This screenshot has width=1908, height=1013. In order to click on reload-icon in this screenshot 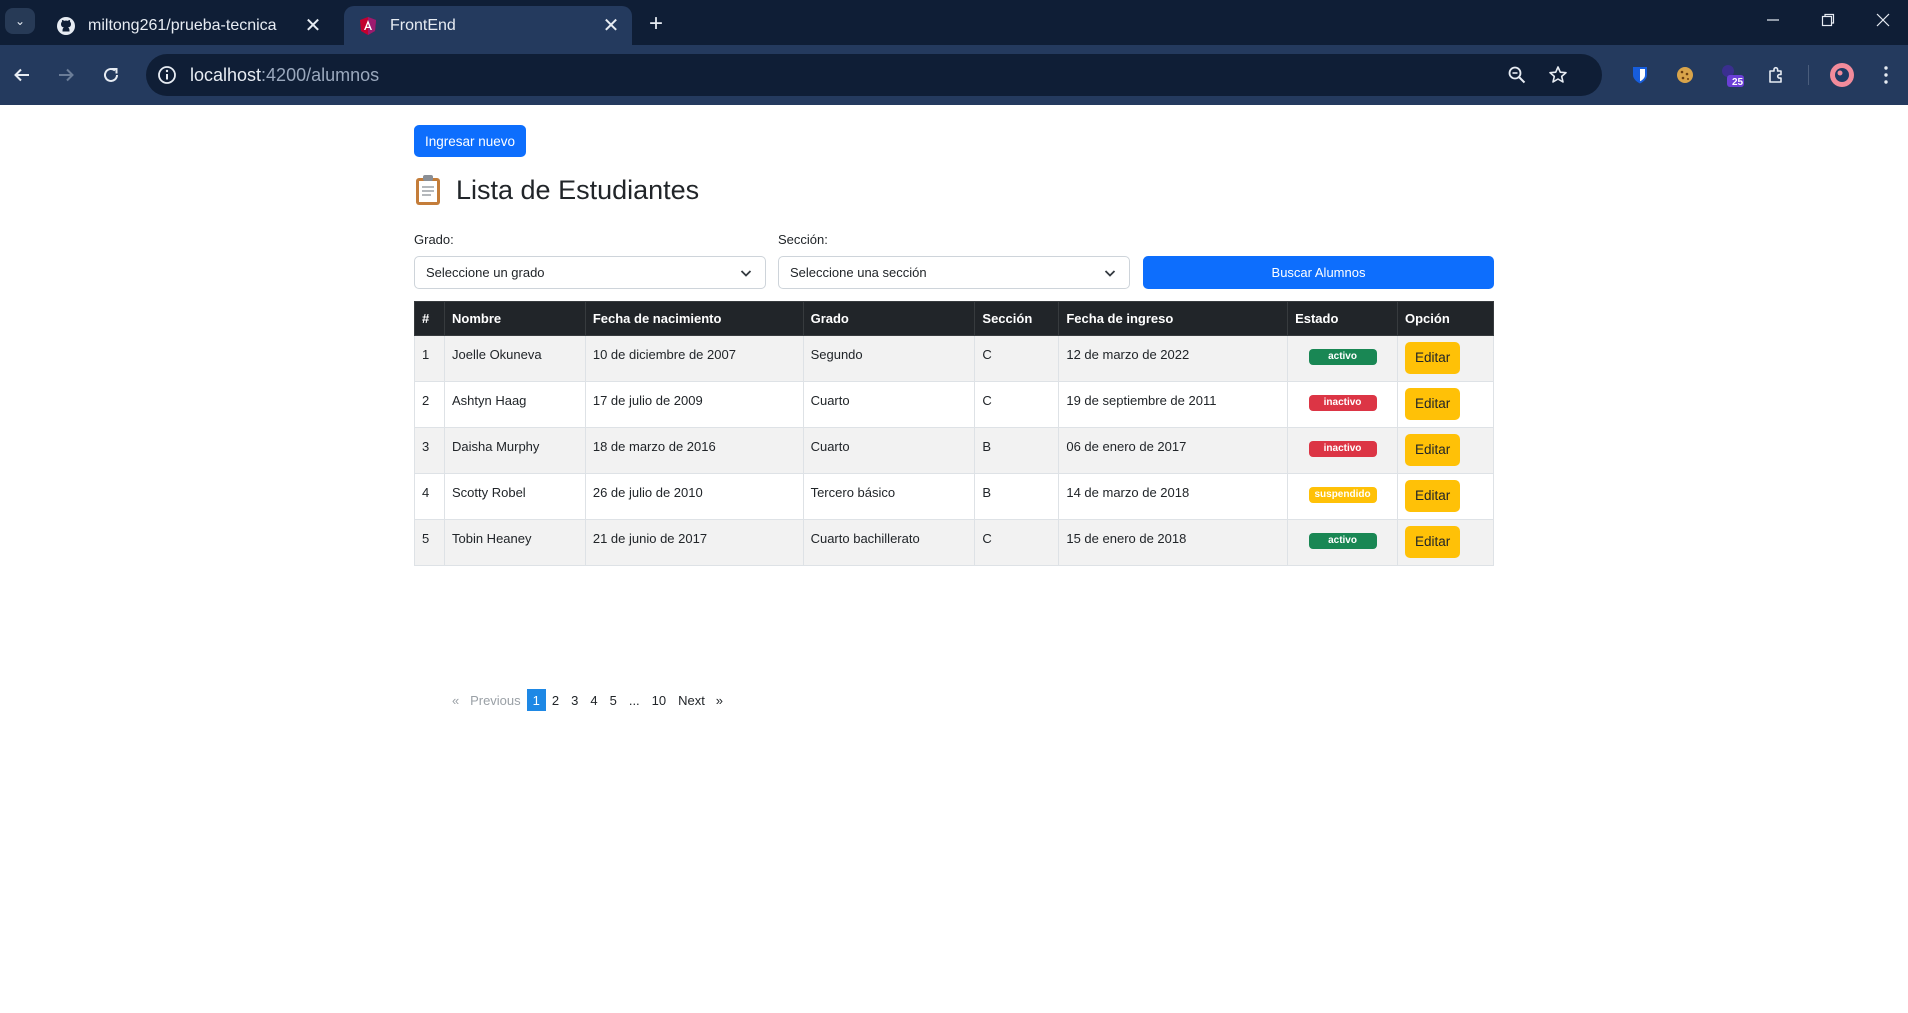, I will do `click(111, 75)`.